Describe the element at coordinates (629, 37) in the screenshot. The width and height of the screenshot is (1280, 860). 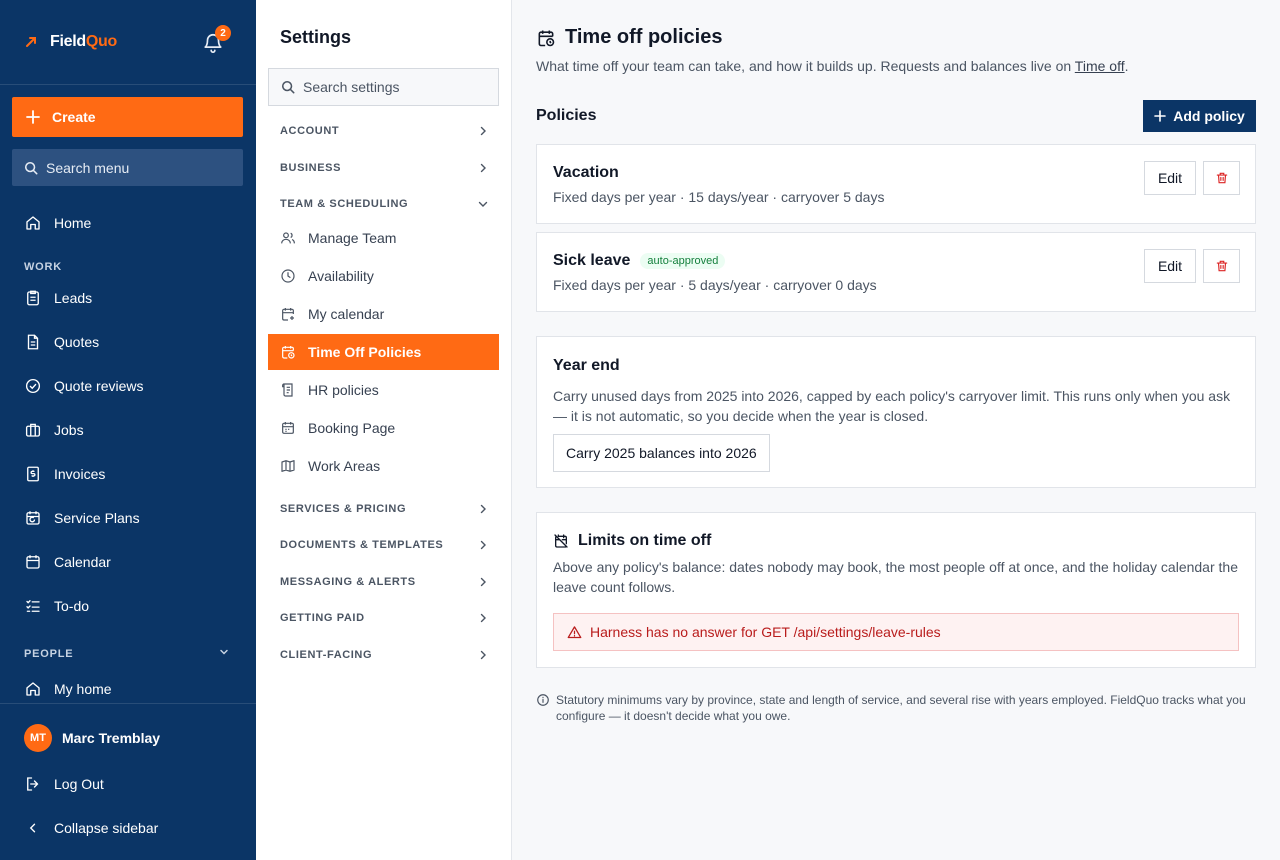
I see `page-title: Time off policies` at that location.